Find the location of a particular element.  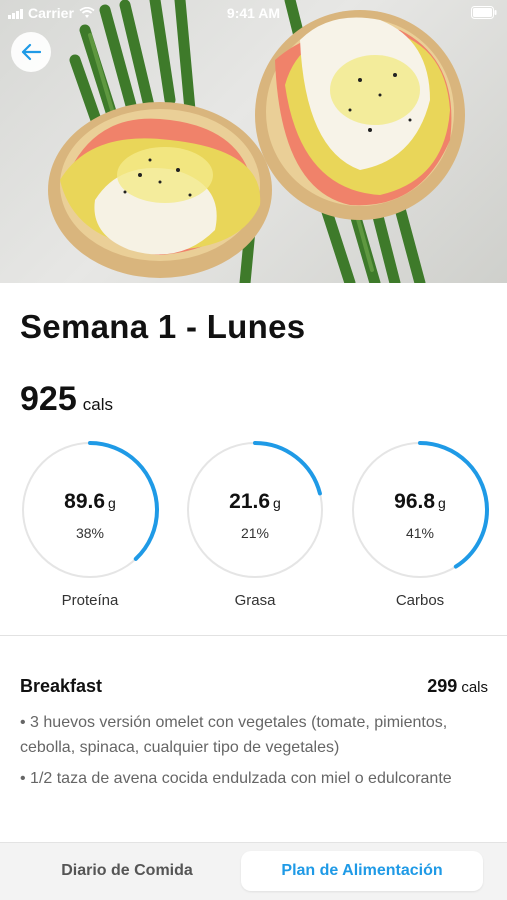

bottom-tab-bar: Diario de Comida Plan de Alimentación is located at coordinates (253, 871).